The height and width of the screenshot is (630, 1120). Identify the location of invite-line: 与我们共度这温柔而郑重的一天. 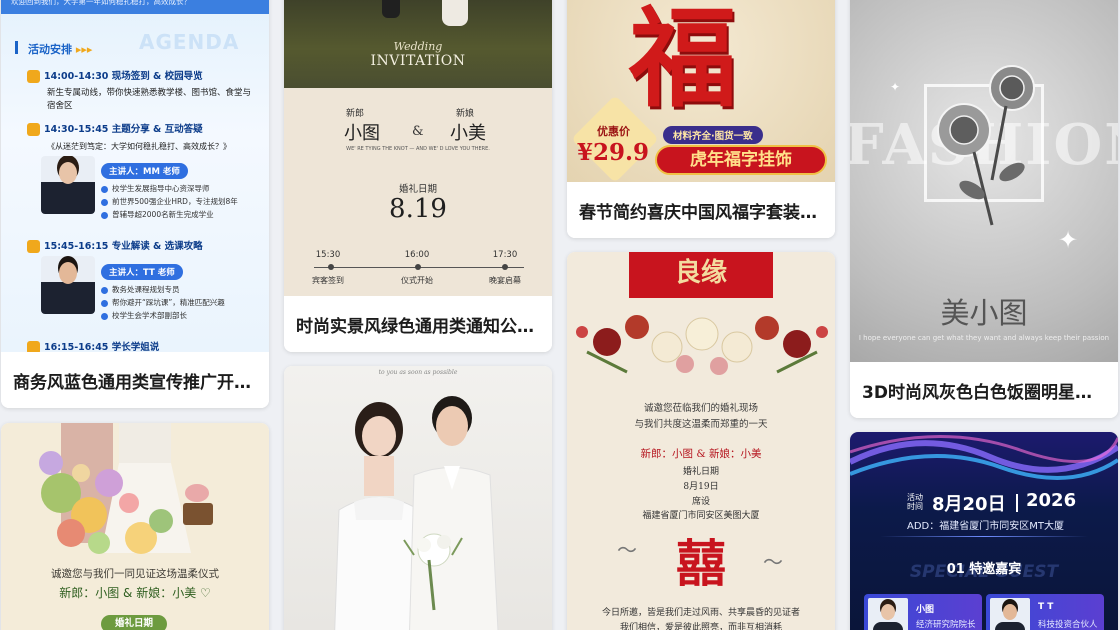
(701, 424).